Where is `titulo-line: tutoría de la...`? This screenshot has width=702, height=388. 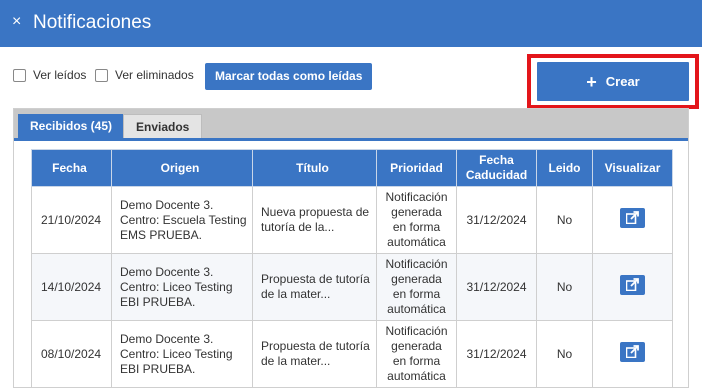
titulo-line: tutoría de la... is located at coordinates (298, 227).